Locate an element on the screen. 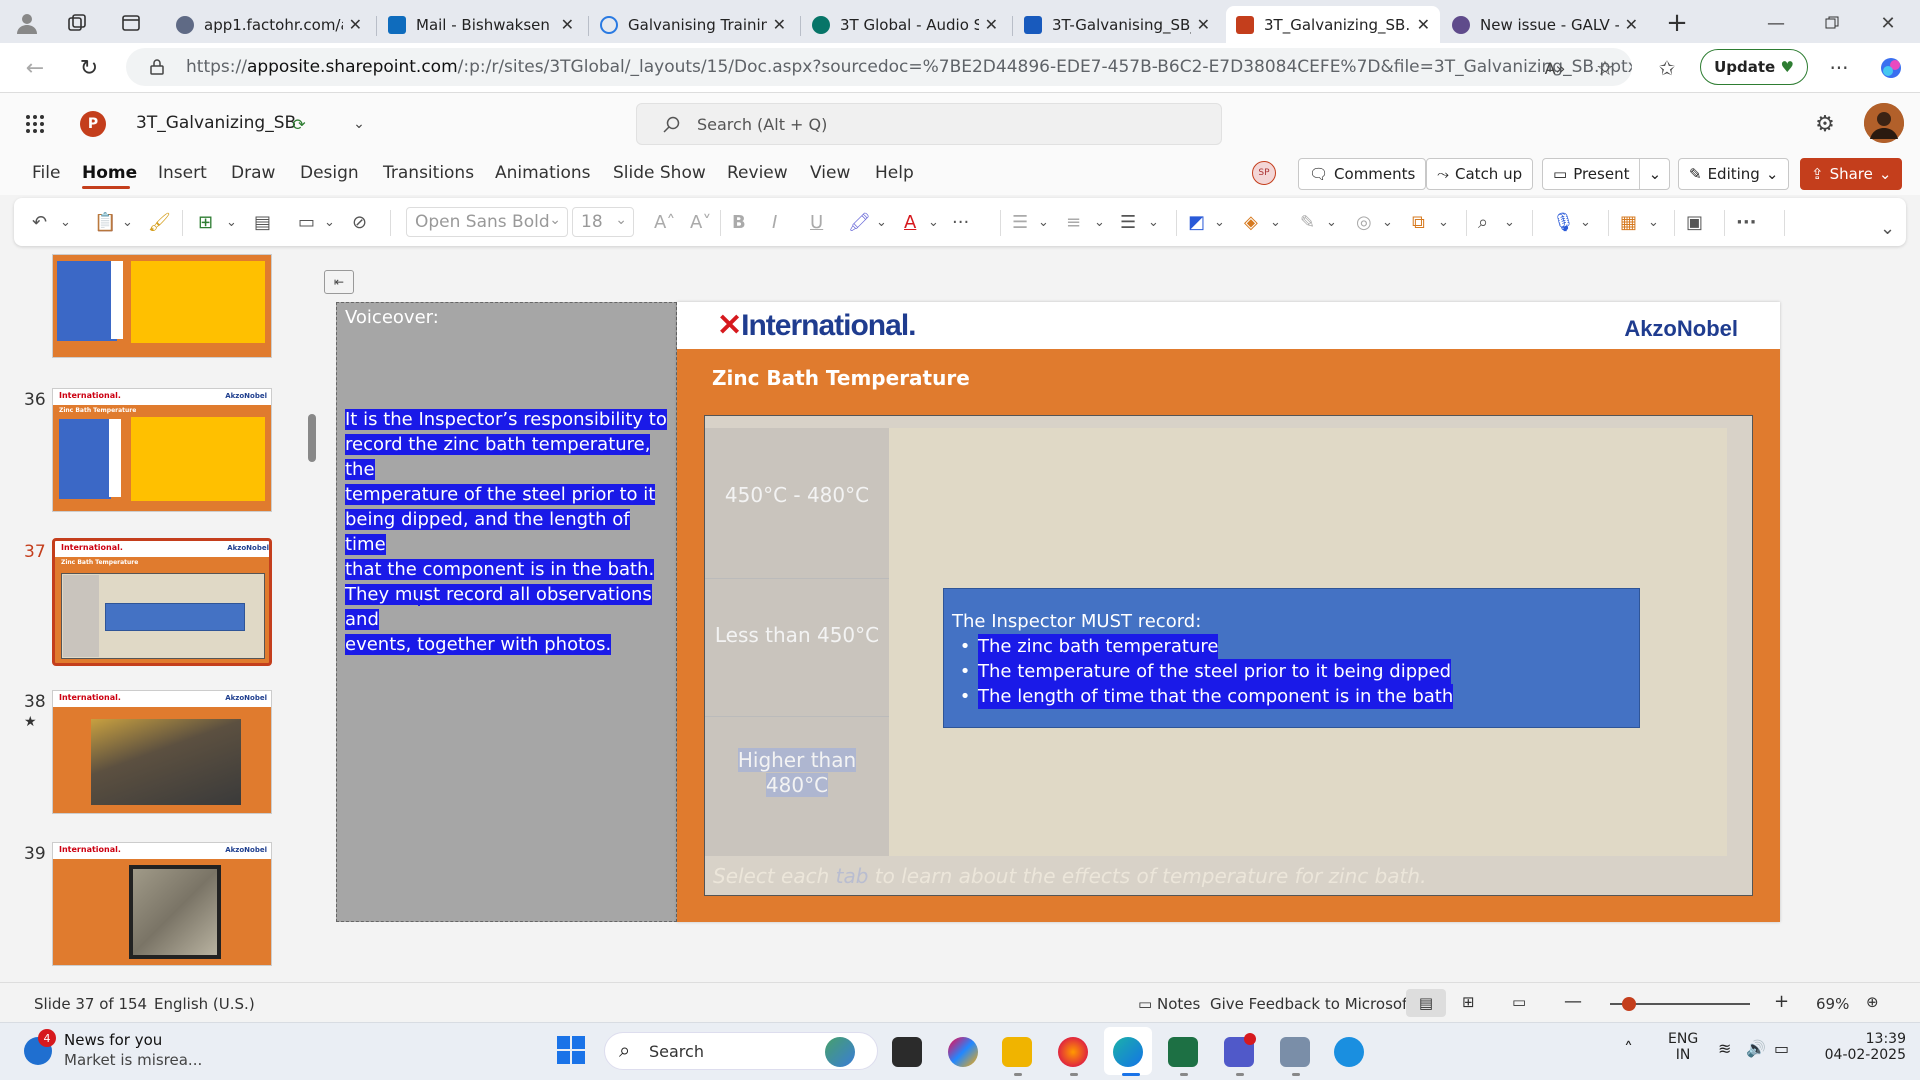 Image resolution: width=1920 pixels, height=1080 pixels. taskbar-search: ⌕ Search is located at coordinates (741, 1051).